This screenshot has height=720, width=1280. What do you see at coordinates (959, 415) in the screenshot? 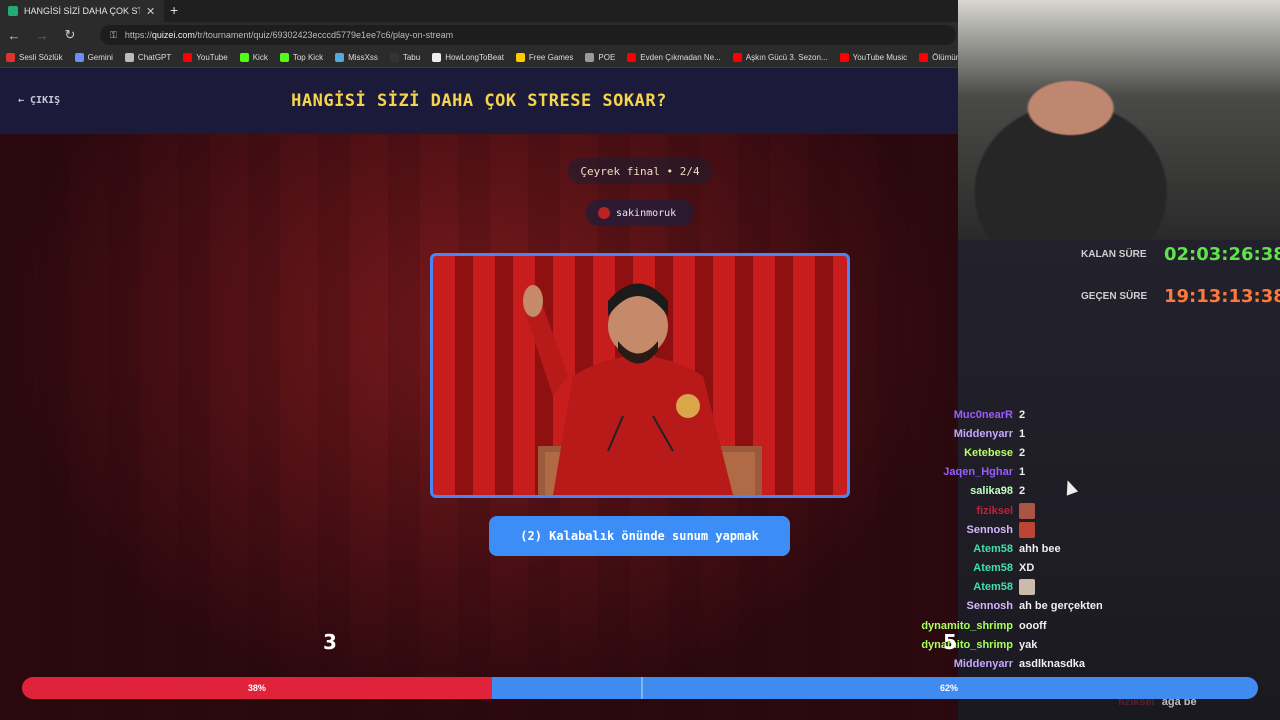
I see `chat-username: Muc0nearR` at bounding box center [959, 415].